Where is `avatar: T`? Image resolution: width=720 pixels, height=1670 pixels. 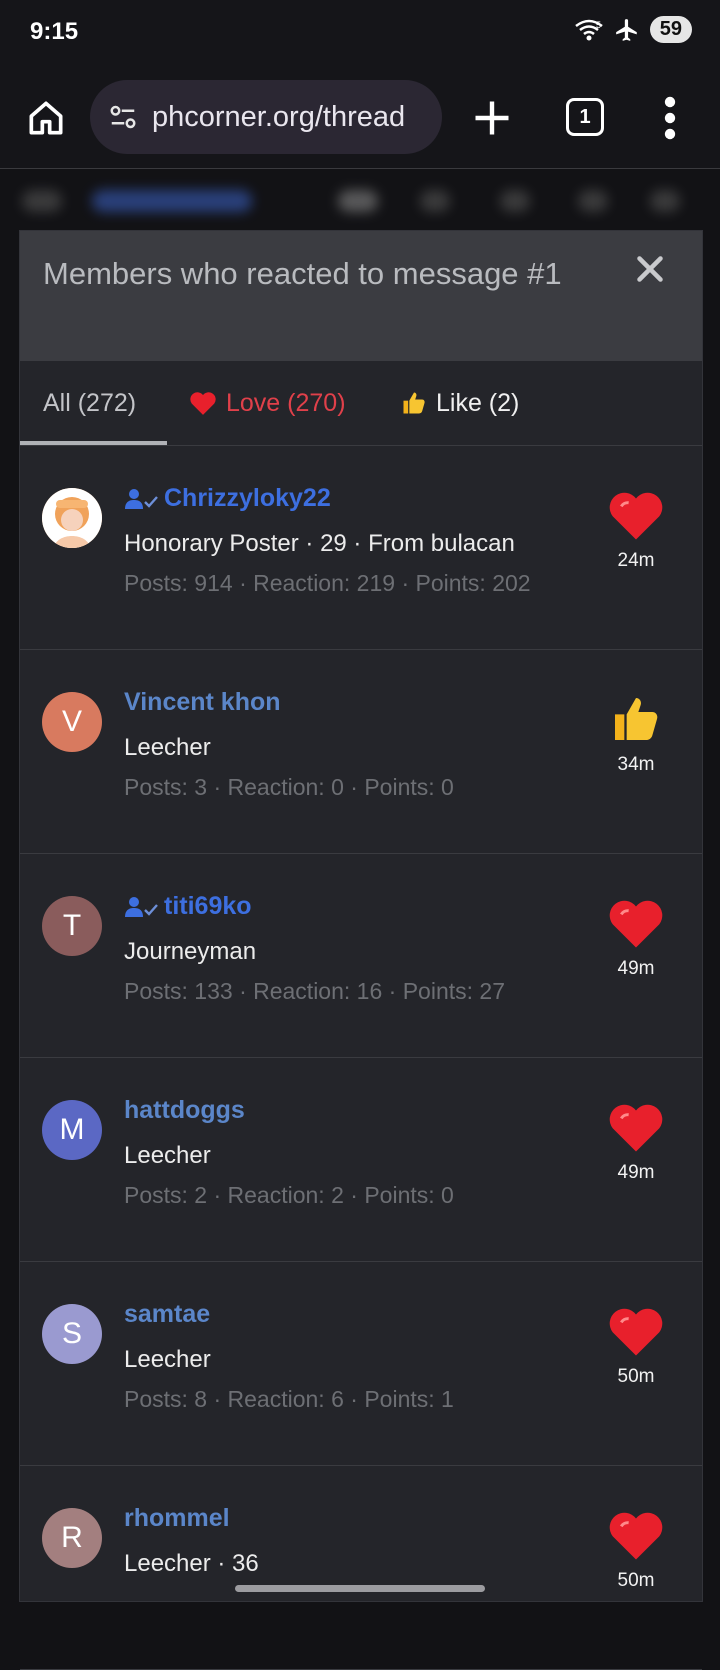 avatar: T is located at coordinates (72, 926).